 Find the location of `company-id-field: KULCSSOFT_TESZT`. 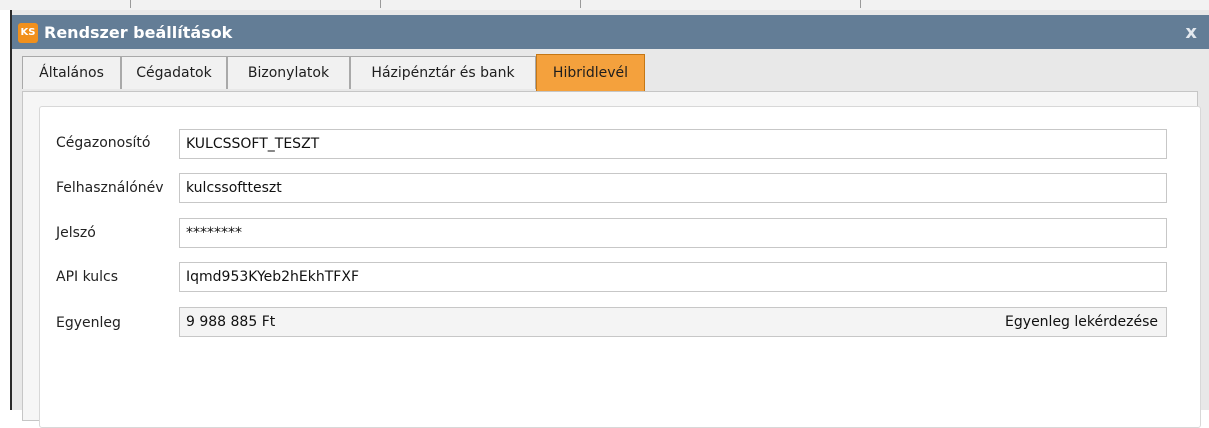

company-id-field: KULCSSOFT_TESZT is located at coordinates (673, 144).